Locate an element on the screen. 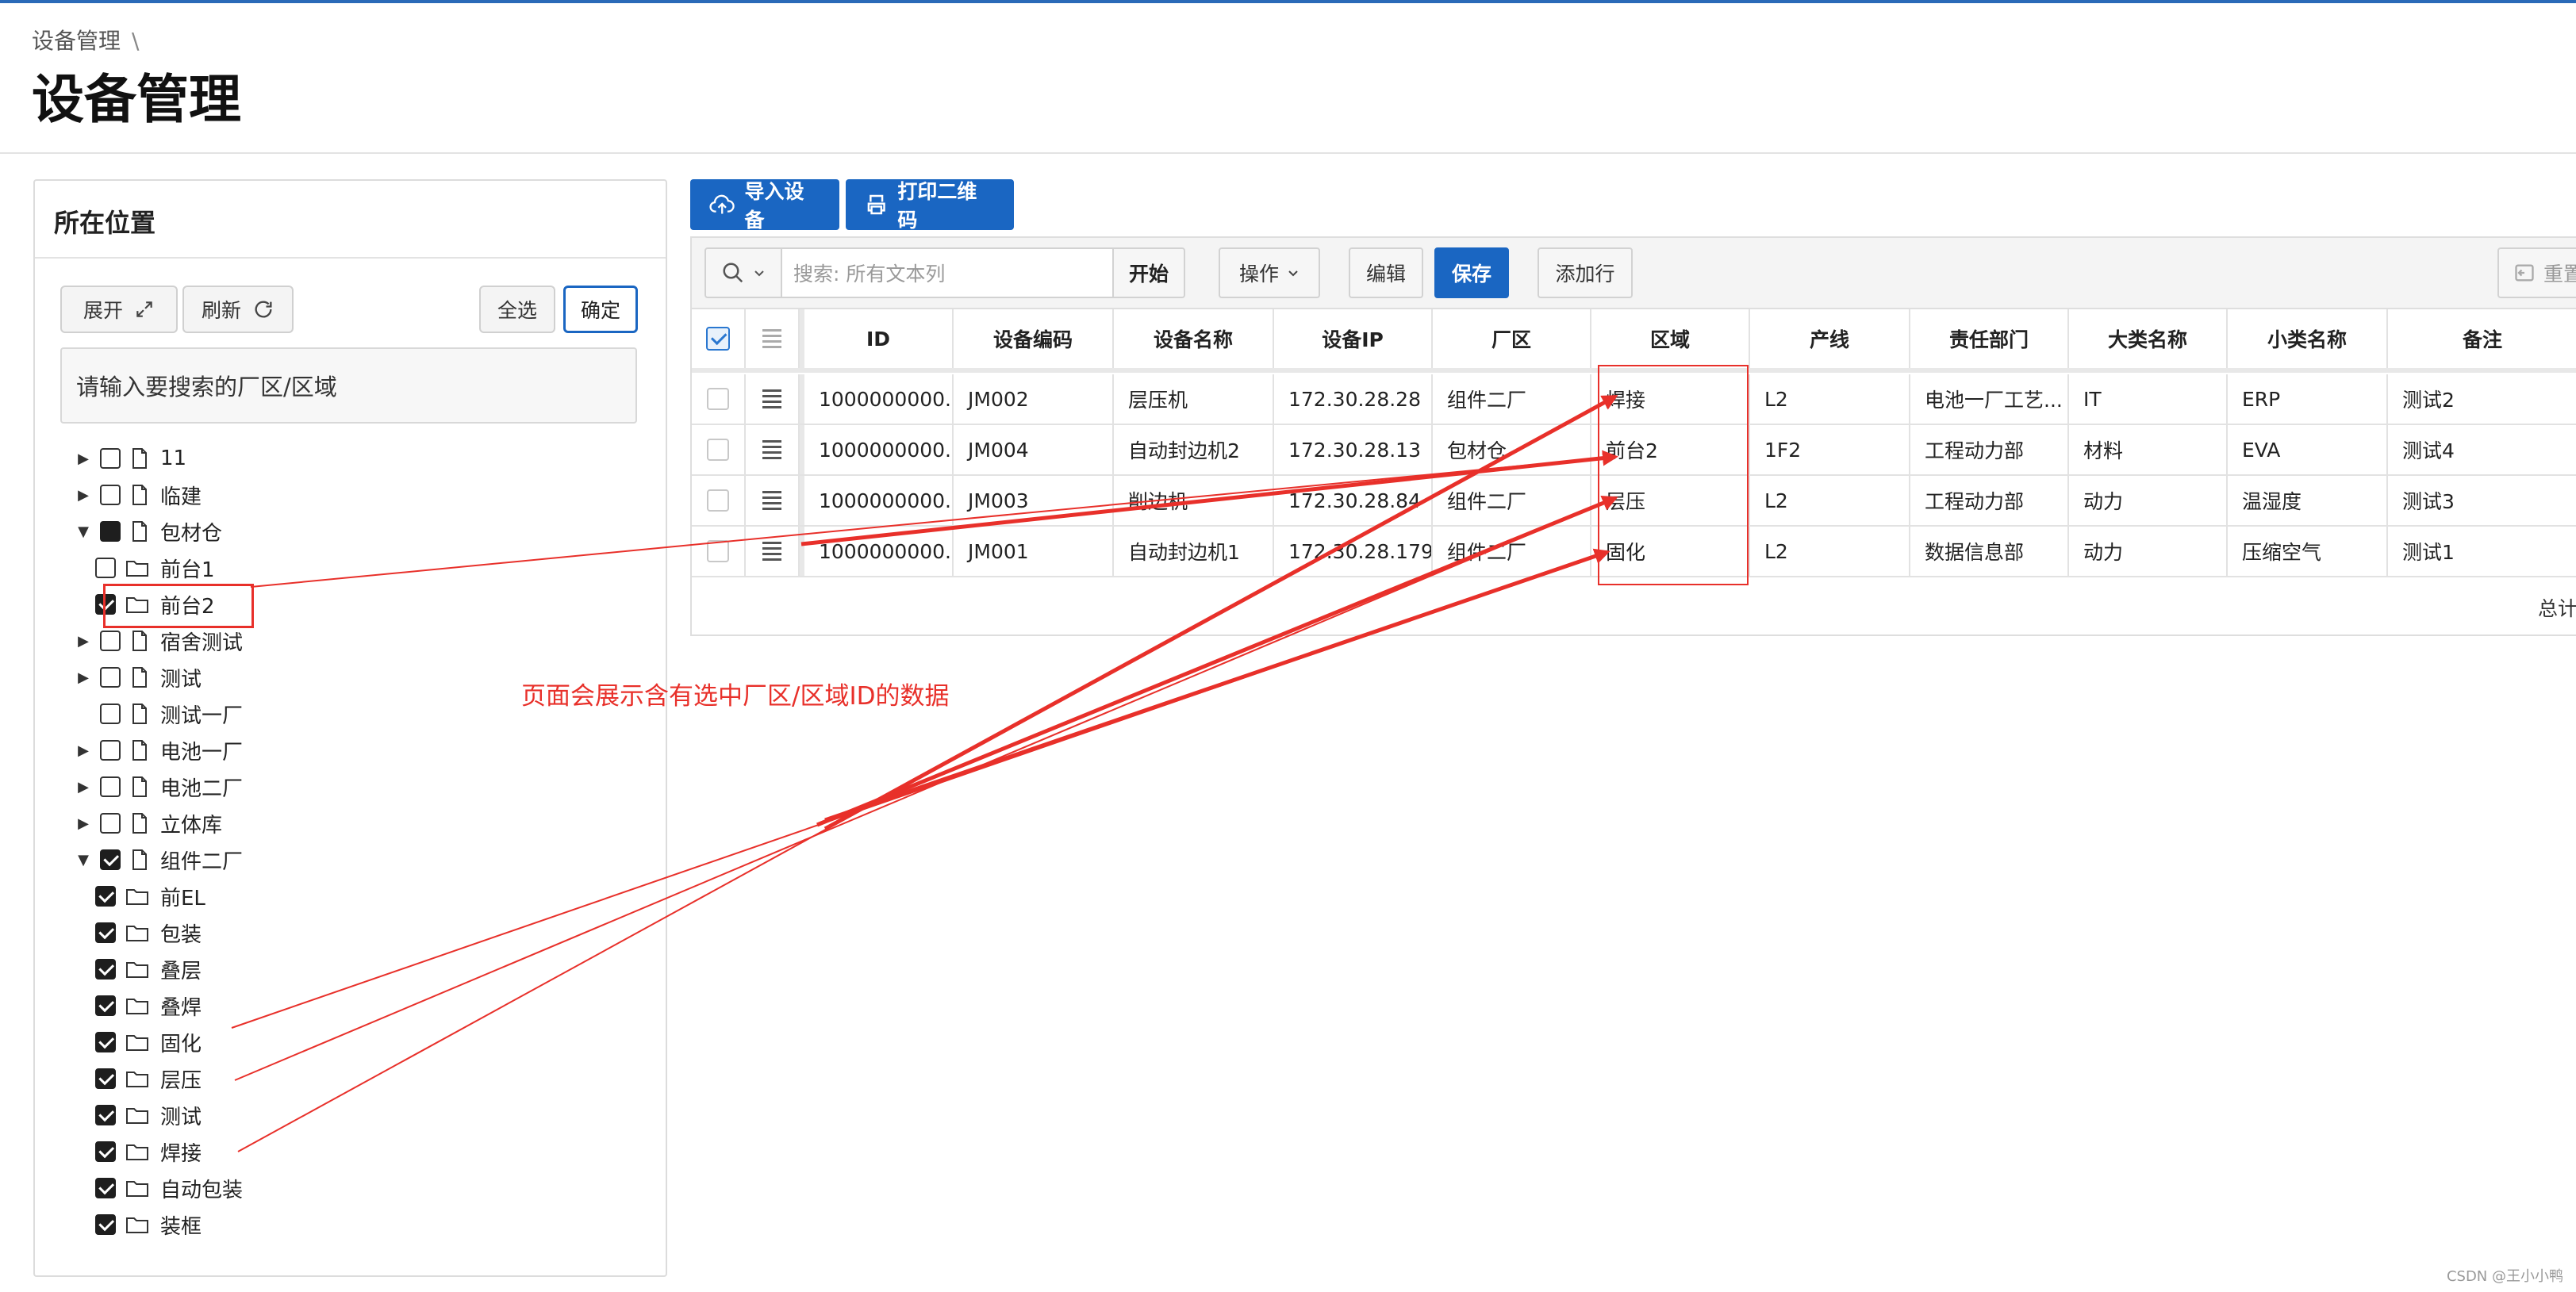  reset-button: 重置 is located at coordinates (2536, 272).